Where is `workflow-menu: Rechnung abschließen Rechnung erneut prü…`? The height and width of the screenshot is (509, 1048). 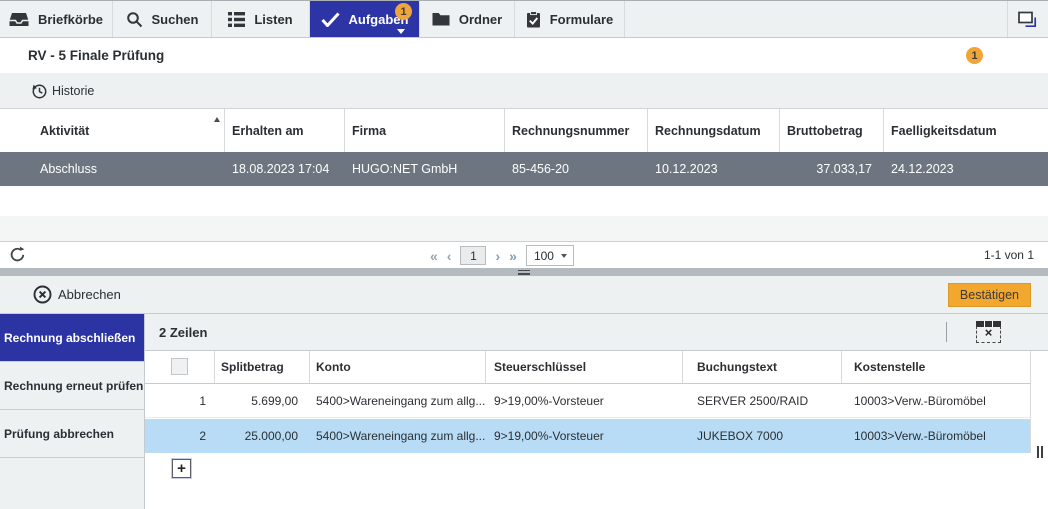
workflow-menu: Rechnung abschließen Rechnung erneut prü… is located at coordinates (72, 411).